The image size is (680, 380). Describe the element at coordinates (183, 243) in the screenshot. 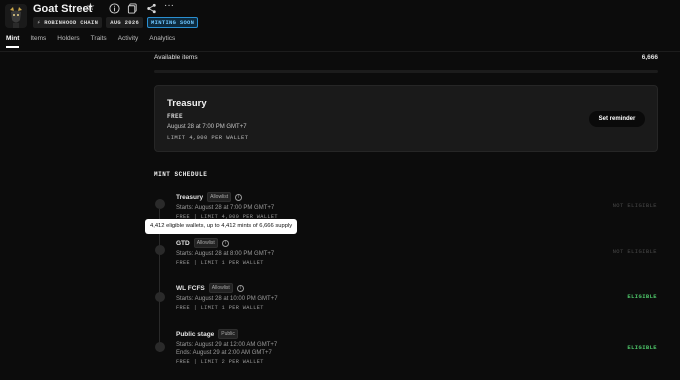

I see `stage-name: GTD` at that location.